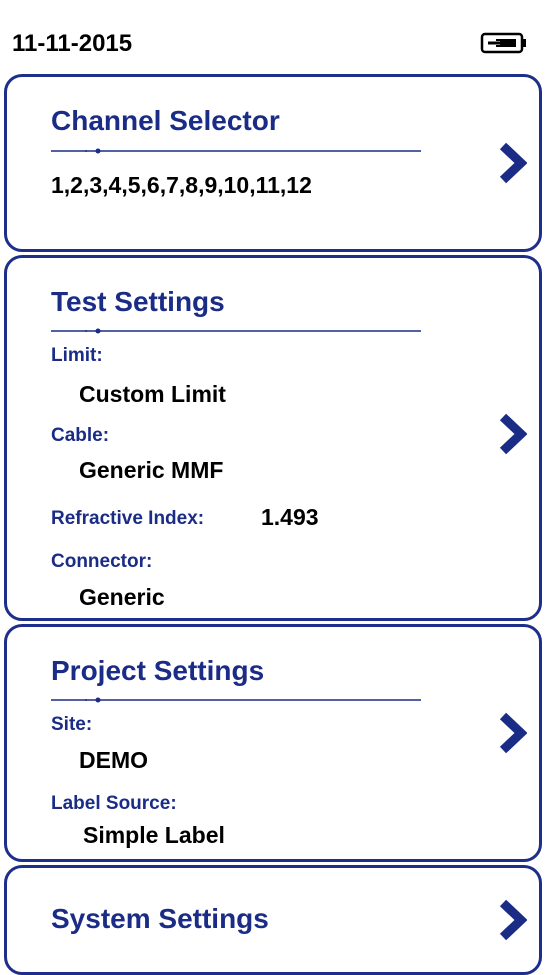  Describe the element at coordinates (102, 561) in the screenshot. I see `connector-label: Connector:` at that location.